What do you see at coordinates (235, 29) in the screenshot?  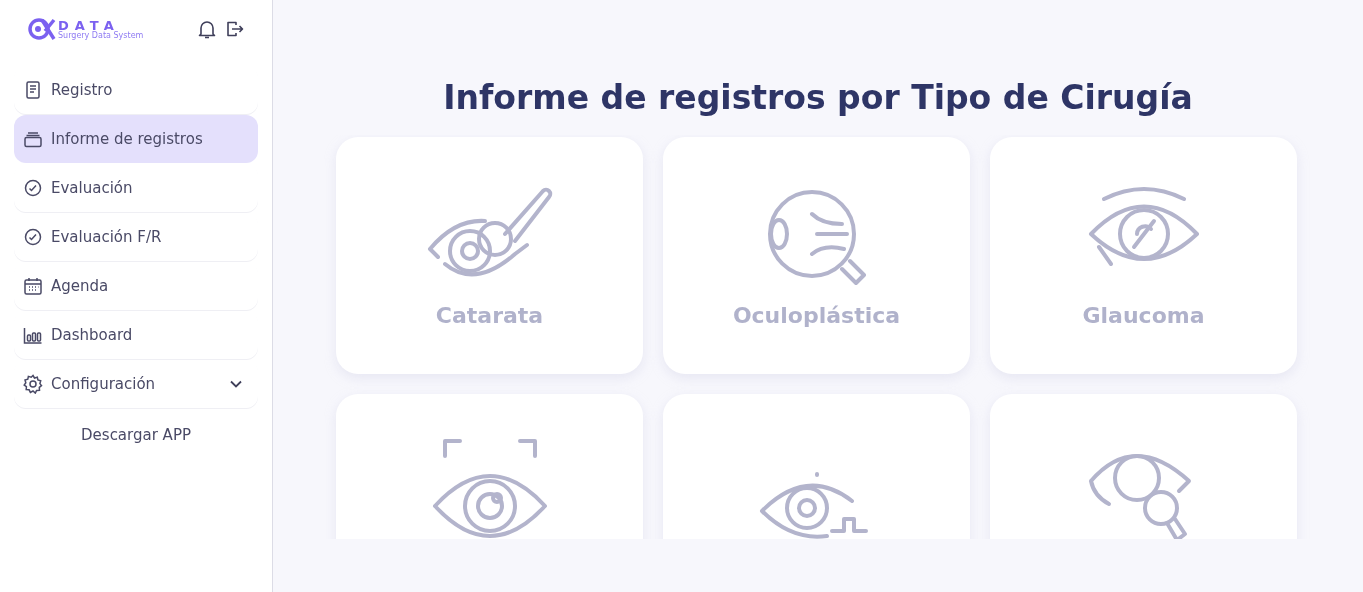 I see `logout-icon` at bounding box center [235, 29].